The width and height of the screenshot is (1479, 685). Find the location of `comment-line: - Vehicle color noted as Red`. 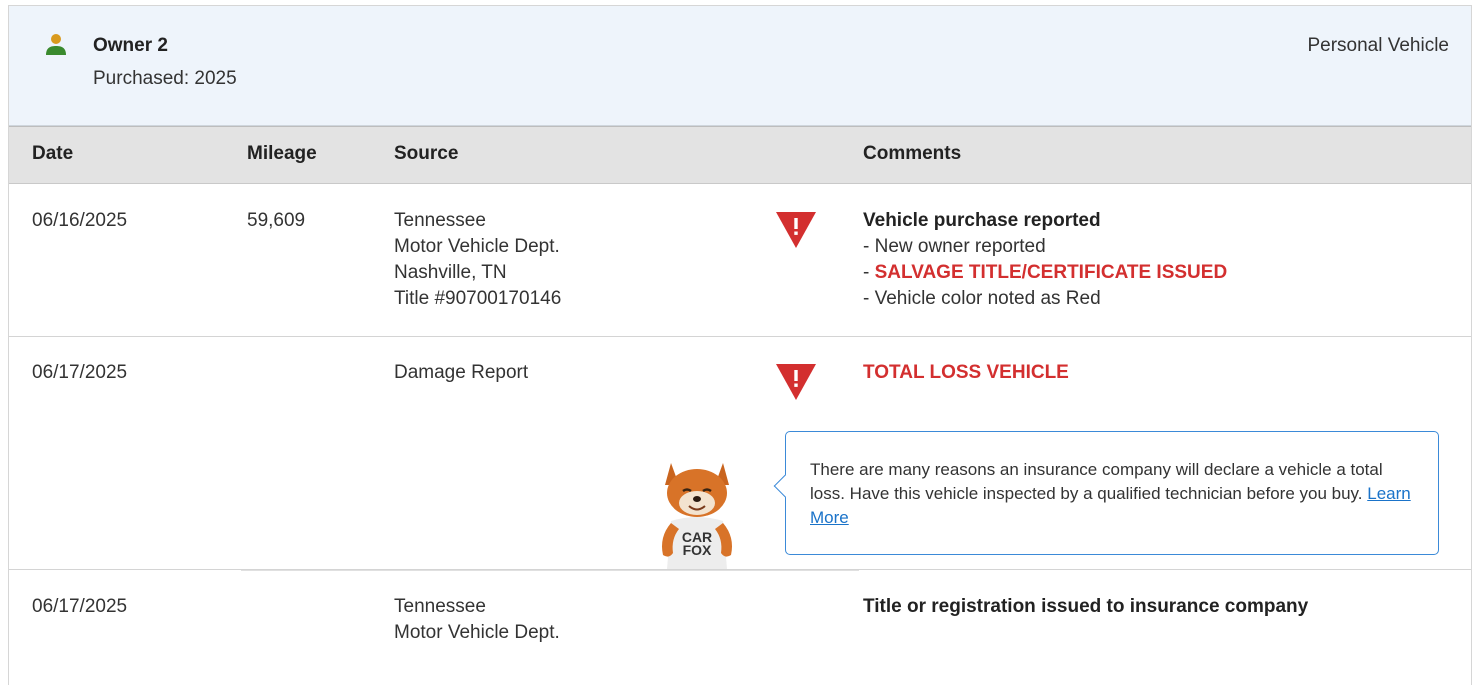

comment-line: - Vehicle color noted as Red is located at coordinates (982, 298).